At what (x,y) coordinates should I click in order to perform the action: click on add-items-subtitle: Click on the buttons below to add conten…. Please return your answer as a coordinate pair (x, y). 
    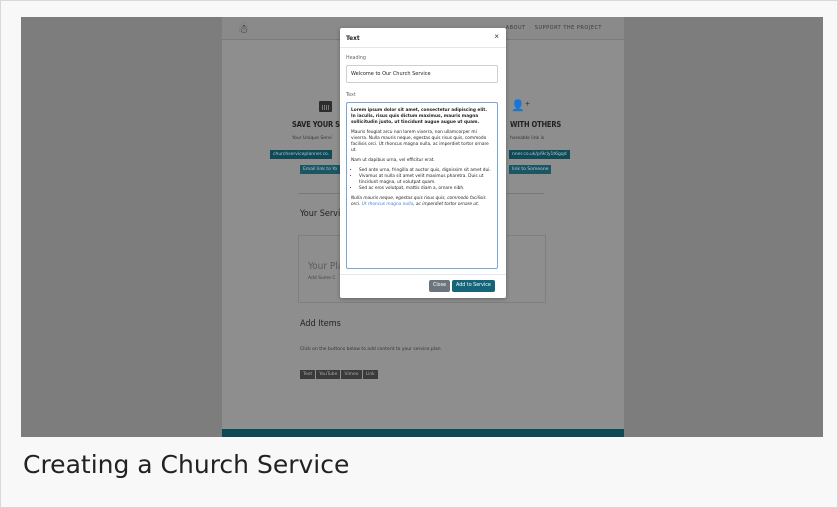
    Looking at the image, I should click on (370, 349).